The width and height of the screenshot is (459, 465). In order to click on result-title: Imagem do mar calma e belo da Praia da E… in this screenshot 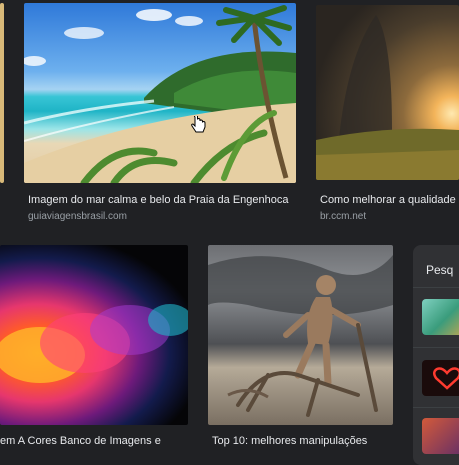, I will do `click(161, 200)`.